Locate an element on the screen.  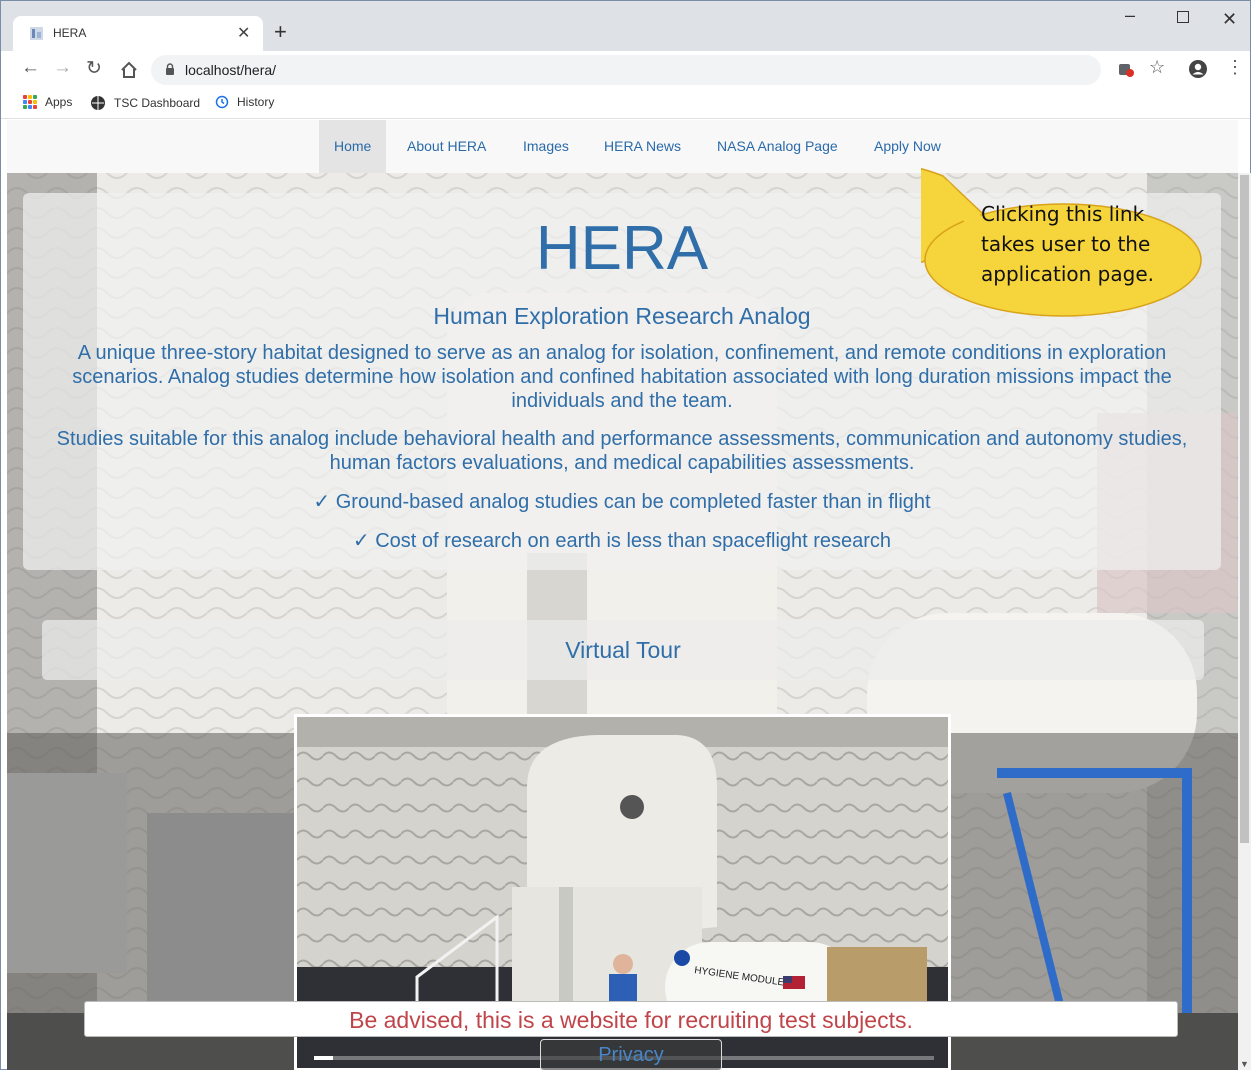
nav-images: Images is located at coordinates (546, 146).